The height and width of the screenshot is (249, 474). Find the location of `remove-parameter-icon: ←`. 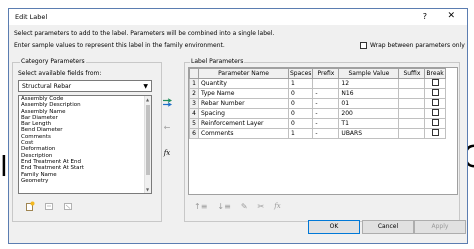

remove-parameter-icon: ← is located at coordinates (167, 127).